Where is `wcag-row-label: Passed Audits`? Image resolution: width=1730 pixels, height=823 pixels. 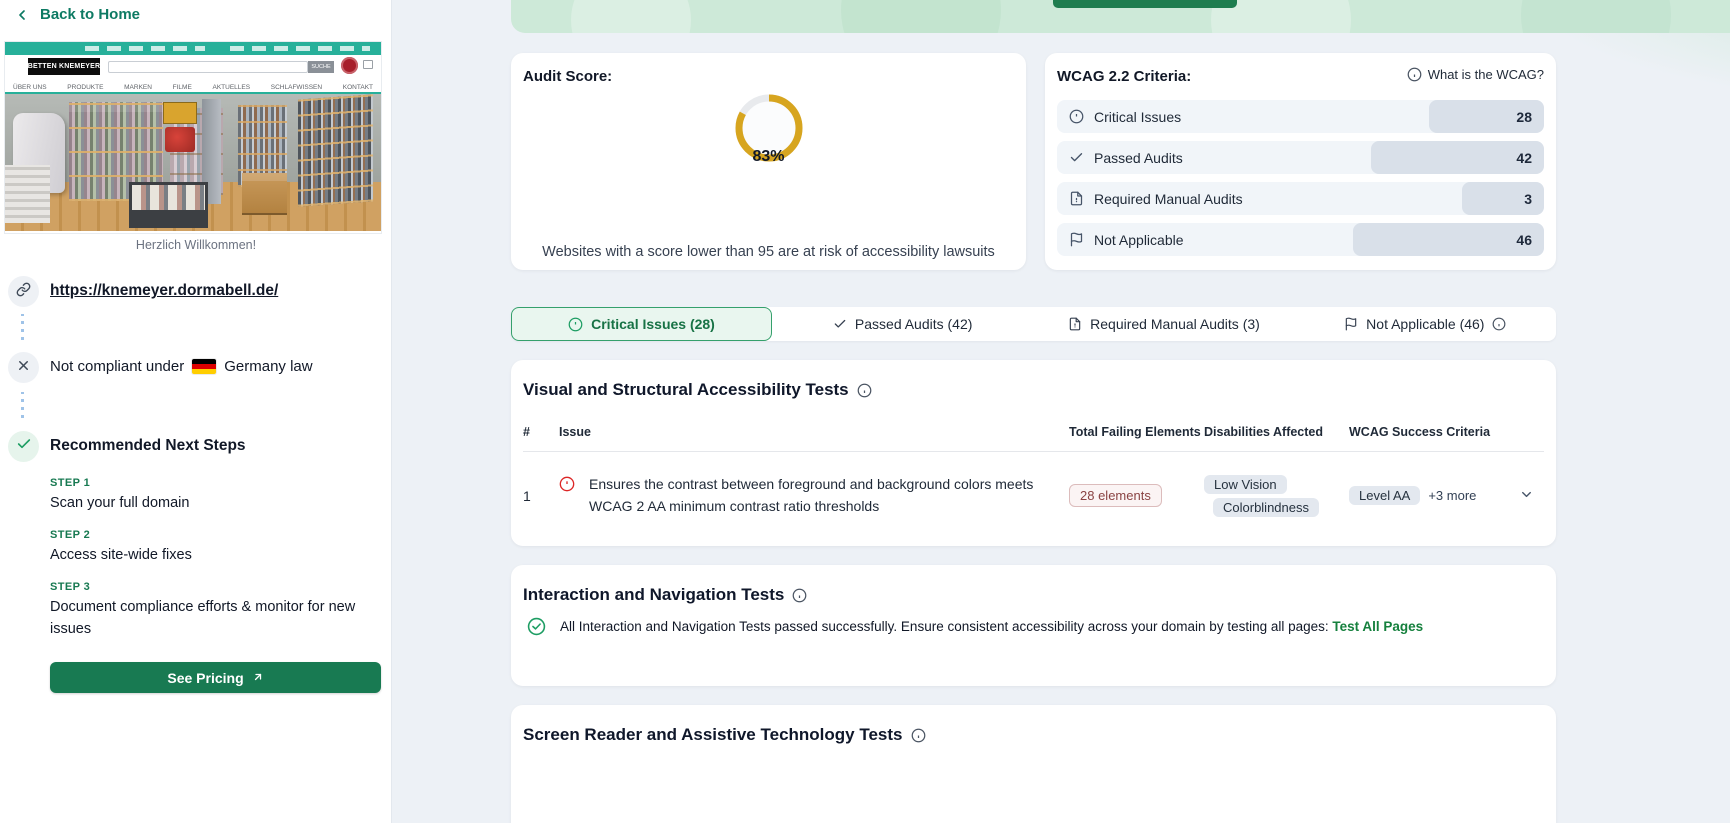
wcag-row-label: Passed Audits is located at coordinates (1138, 157).